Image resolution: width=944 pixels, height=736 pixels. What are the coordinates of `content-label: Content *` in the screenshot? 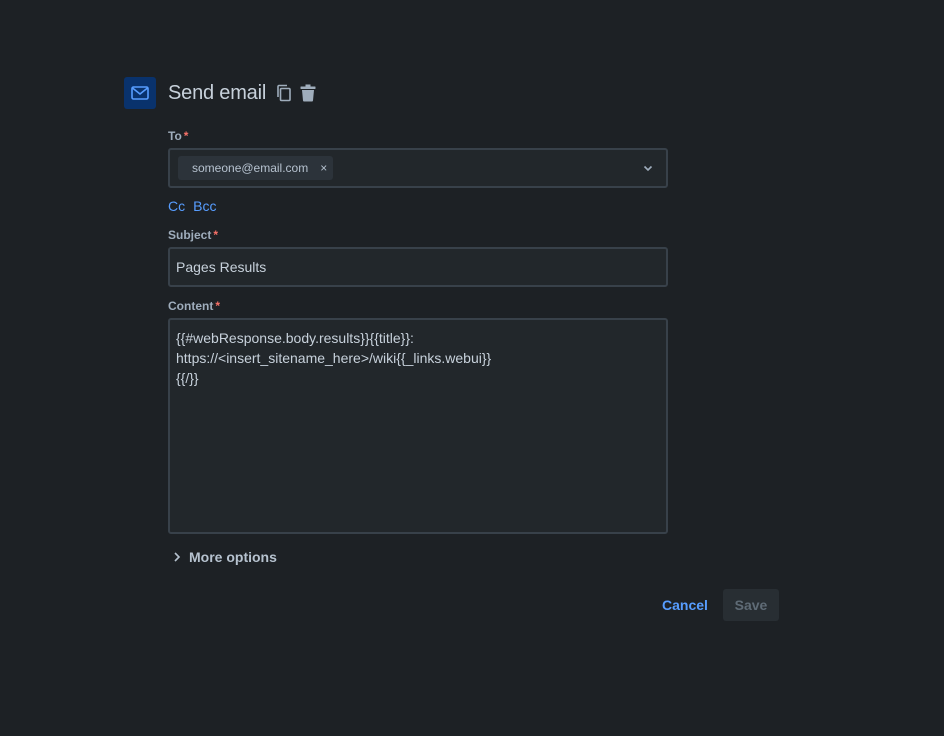 It's located at (194, 306).